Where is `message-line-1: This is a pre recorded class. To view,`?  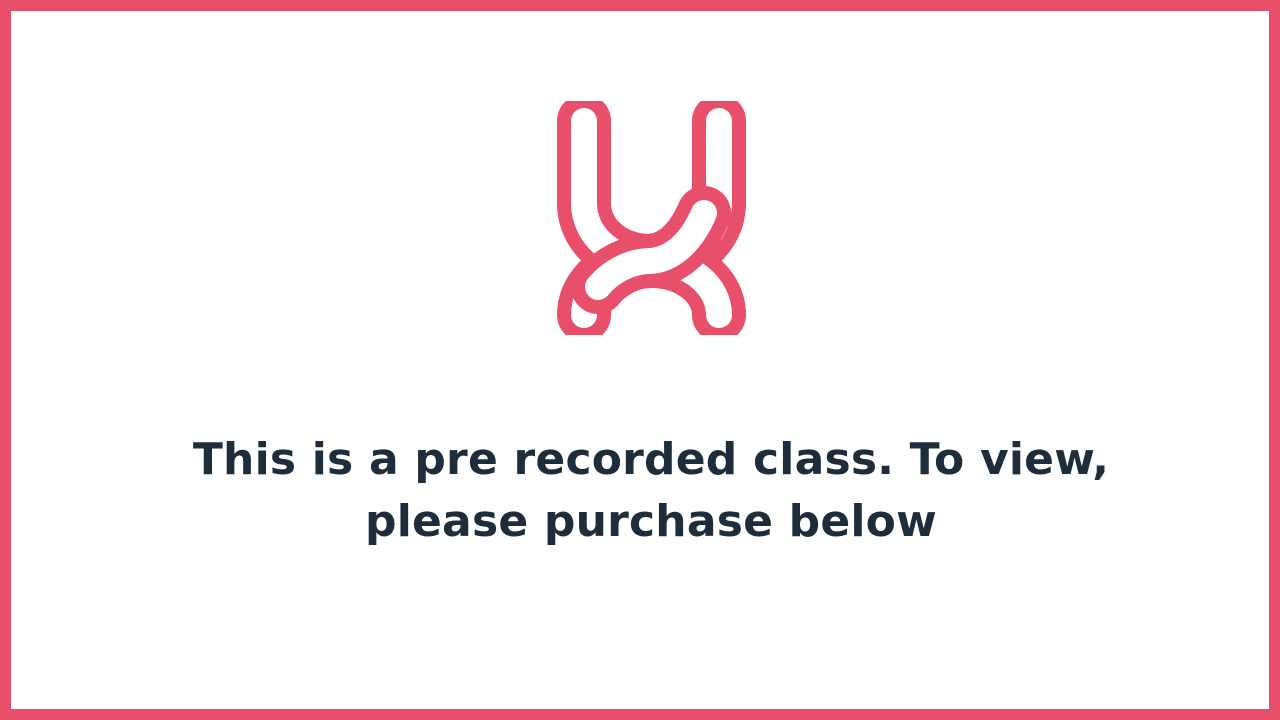 message-line-1: This is a pre recorded class. To view, is located at coordinates (651, 459).